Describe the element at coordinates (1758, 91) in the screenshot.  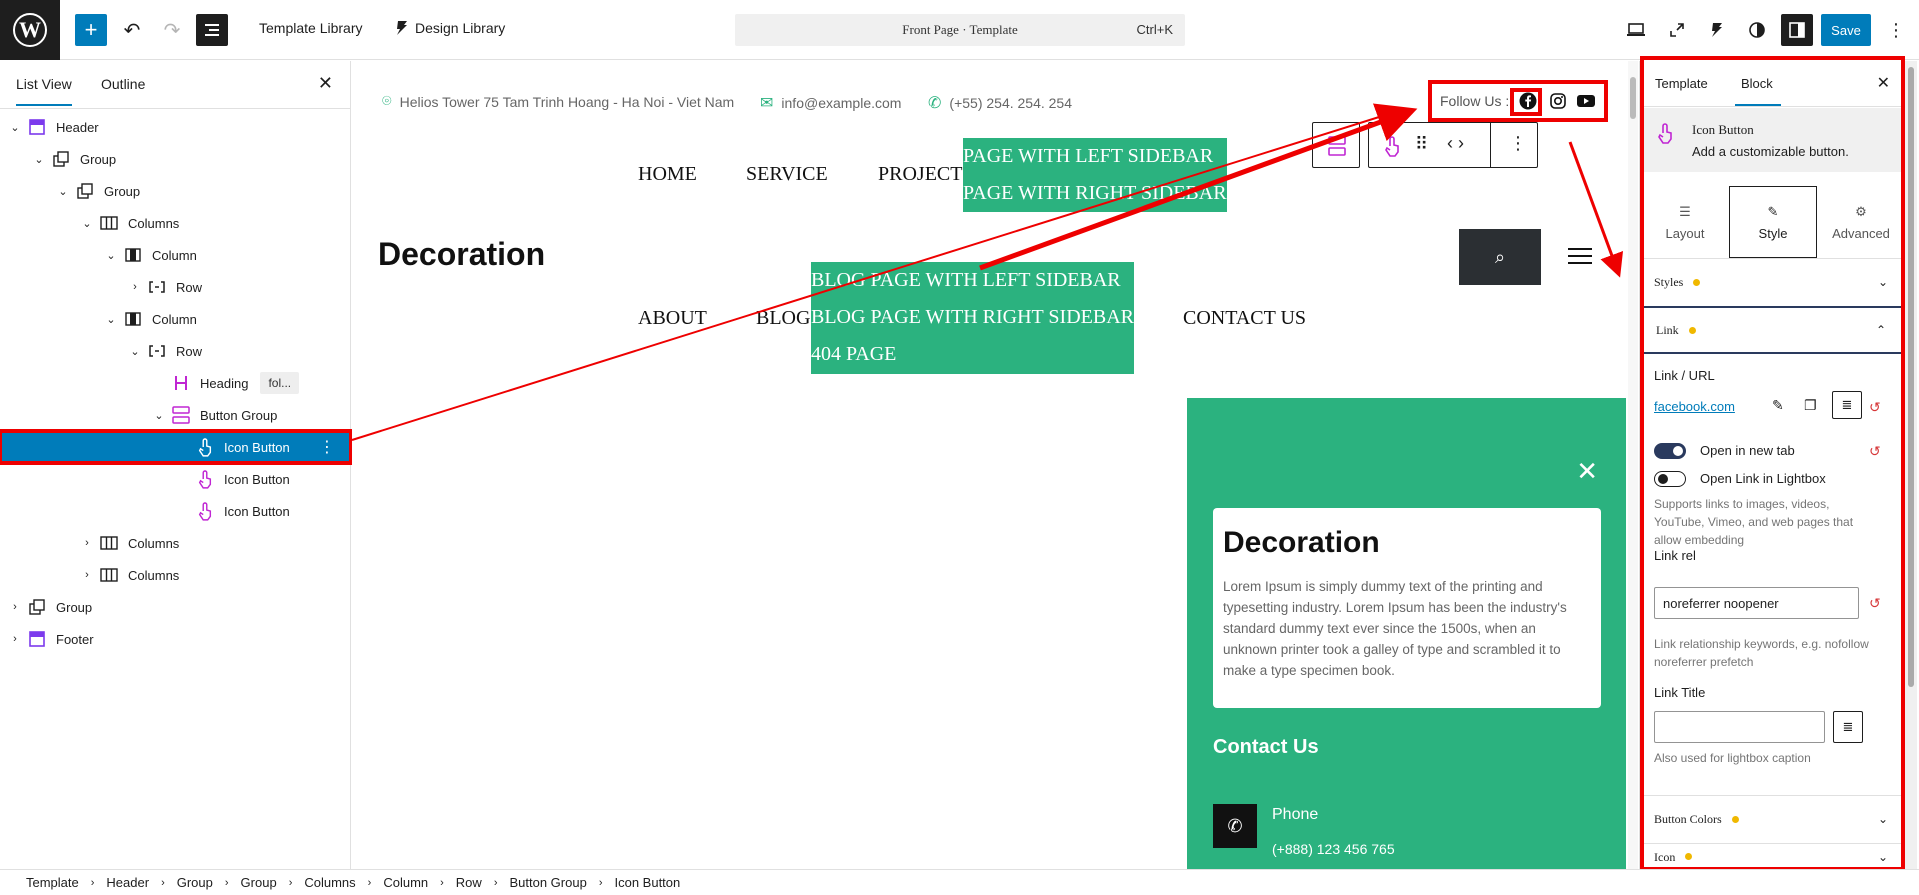
I see `tab-block: Block` at that location.